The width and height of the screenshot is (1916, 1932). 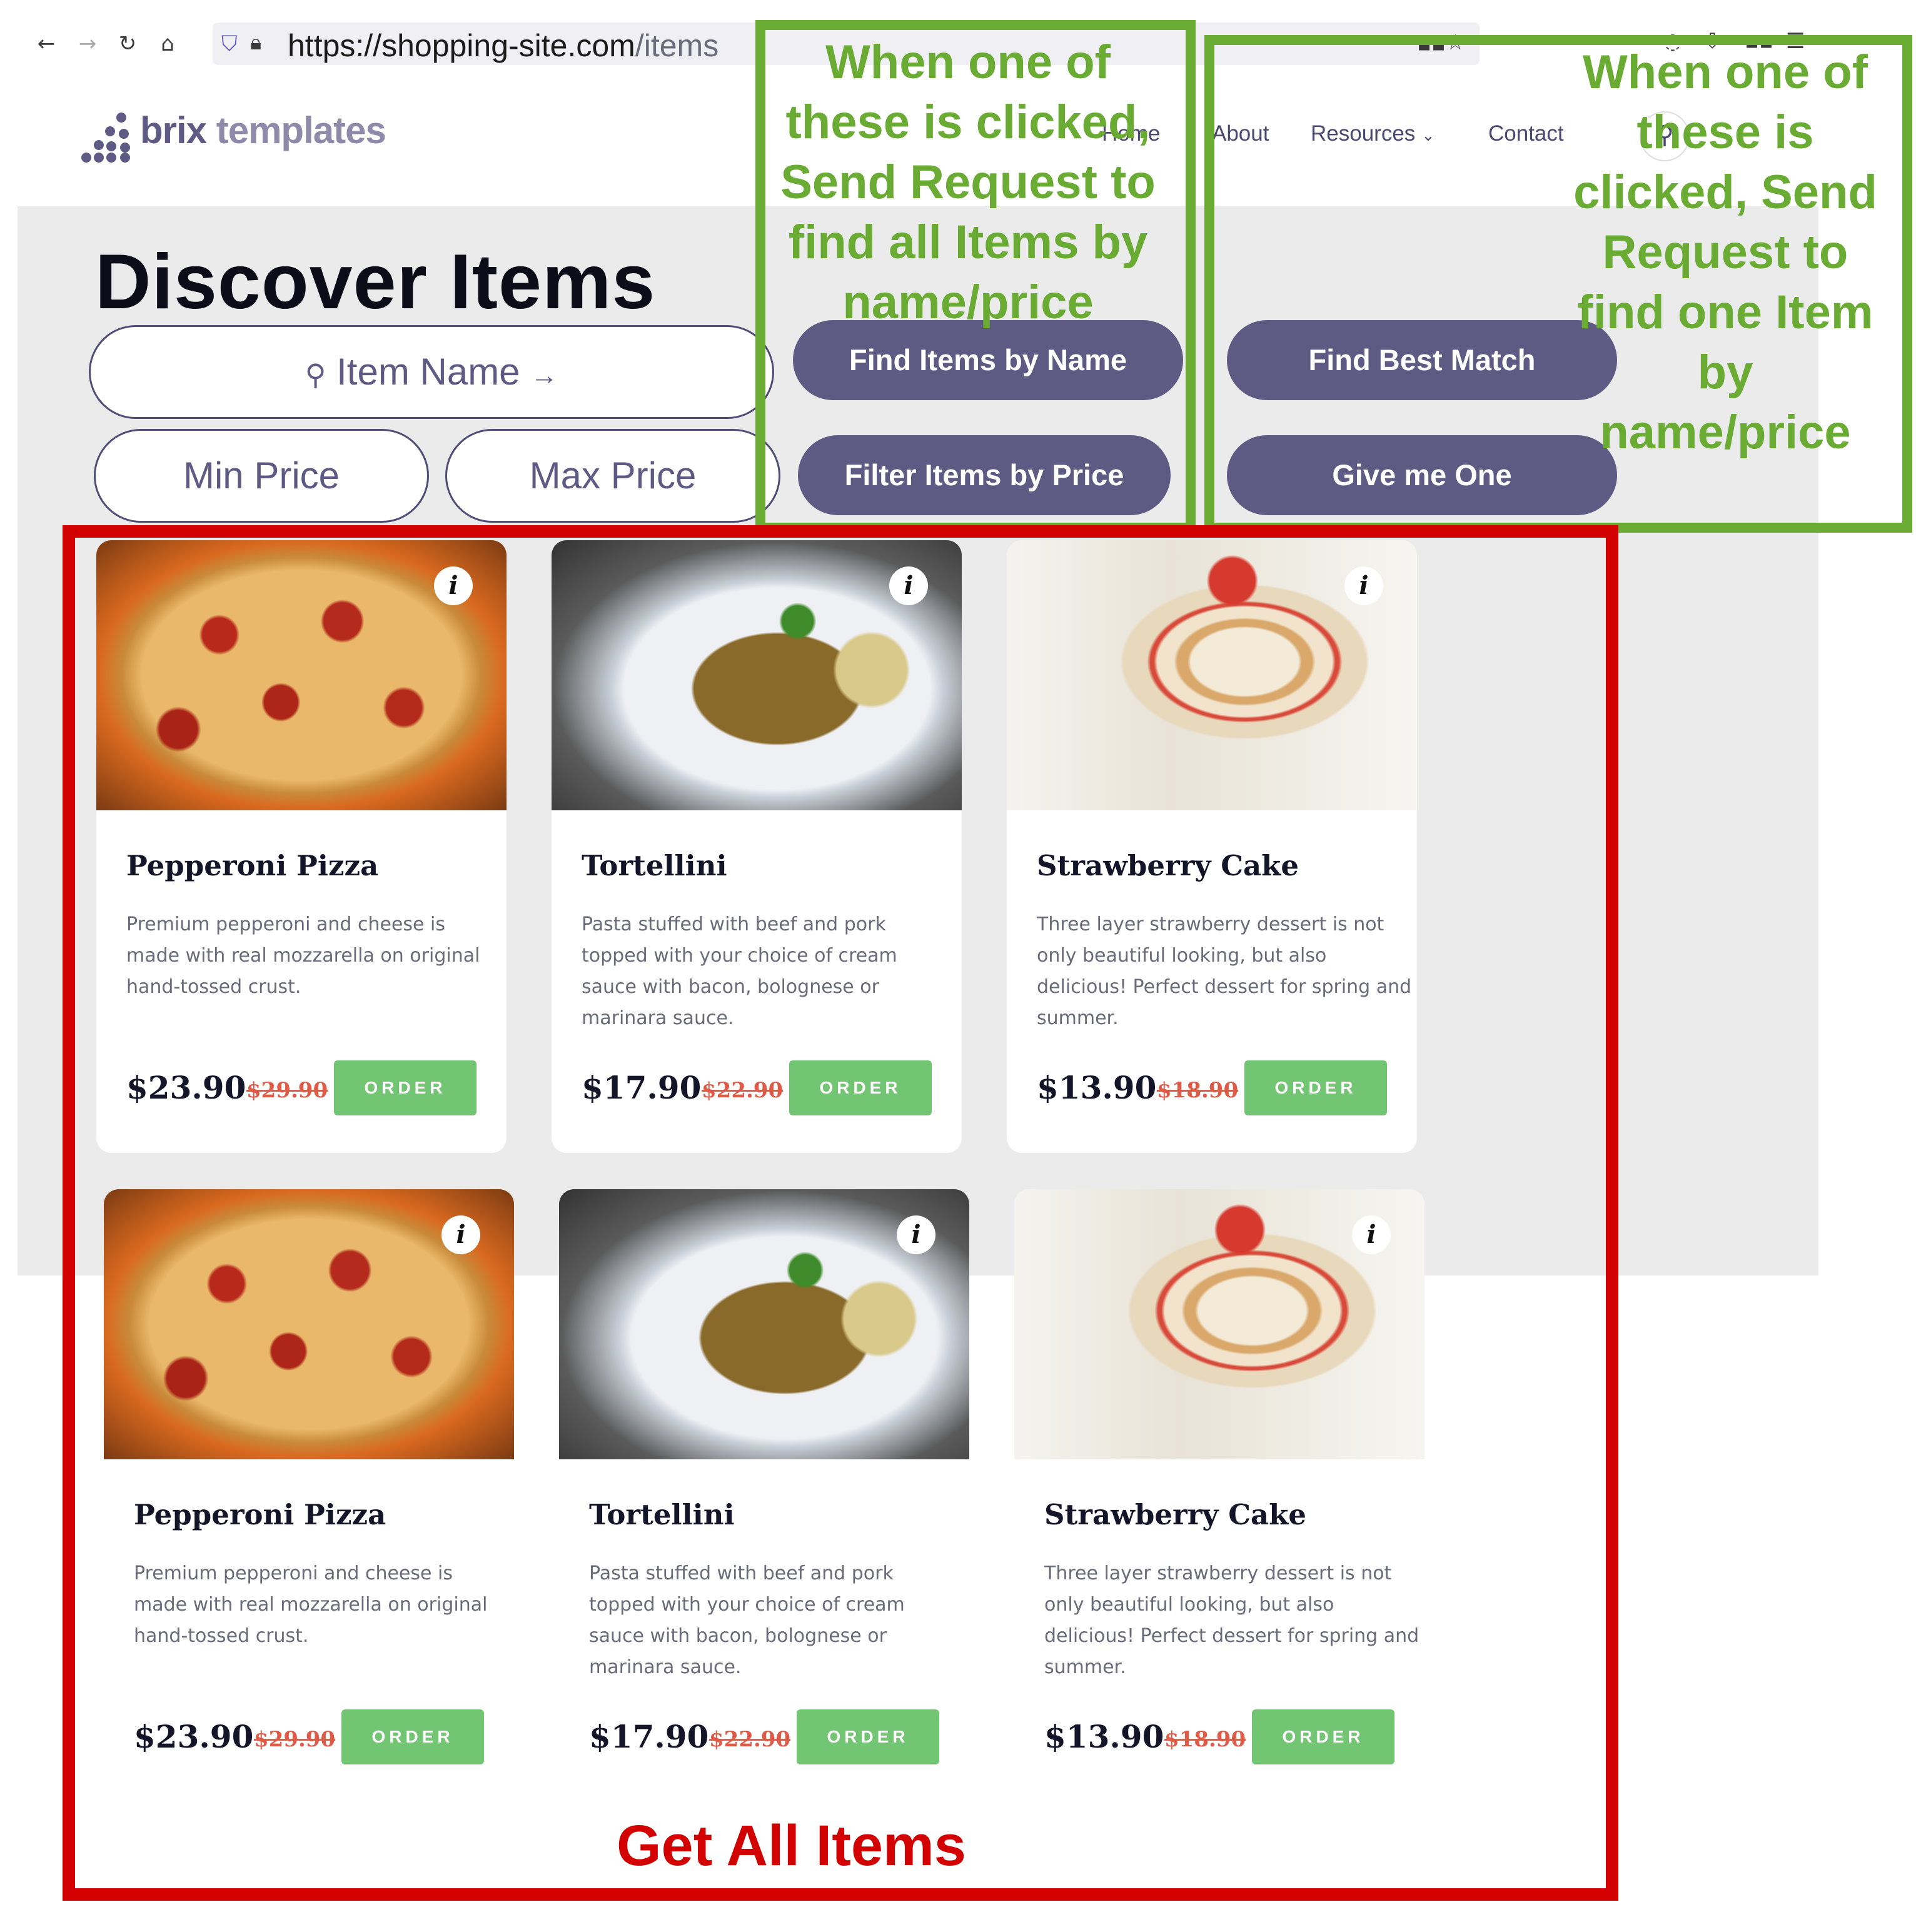 What do you see at coordinates (792, 1846) in the screenshot?
I see `annotation-get-all-note: Get All Items` at bounding box center [792, 1846].